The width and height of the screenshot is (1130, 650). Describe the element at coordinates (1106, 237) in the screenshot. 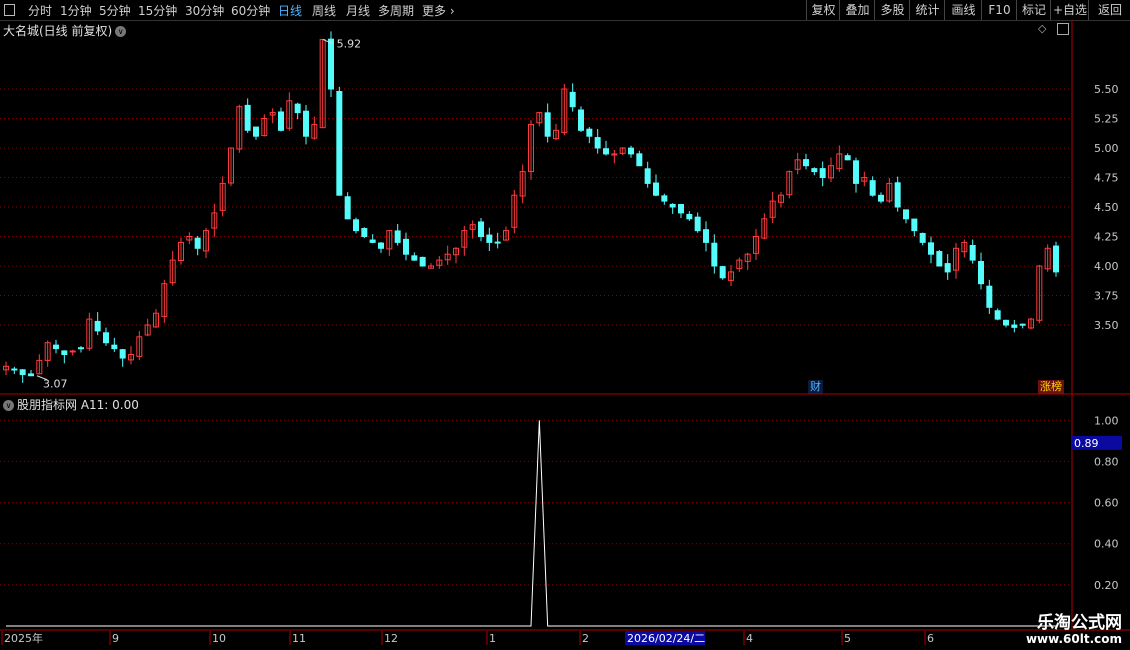

I see `price-tick-label: 4.25` at that location.